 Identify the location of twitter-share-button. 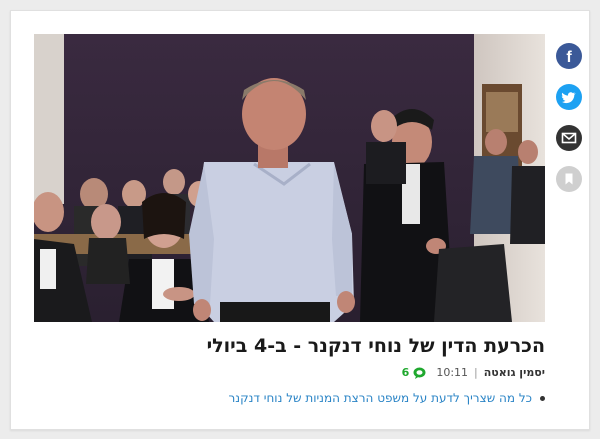
(569, 97).